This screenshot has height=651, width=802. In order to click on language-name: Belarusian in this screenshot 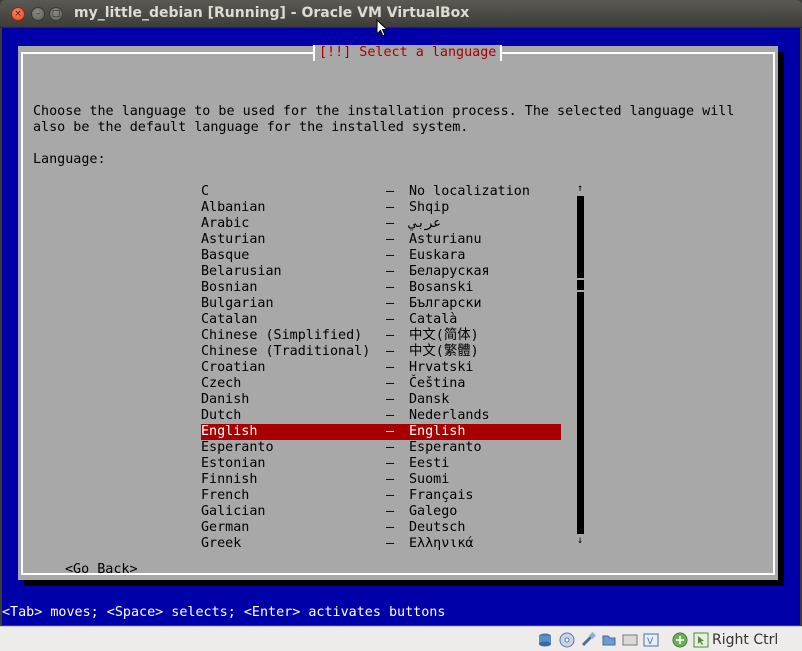, I will do `click(241, 271)`.